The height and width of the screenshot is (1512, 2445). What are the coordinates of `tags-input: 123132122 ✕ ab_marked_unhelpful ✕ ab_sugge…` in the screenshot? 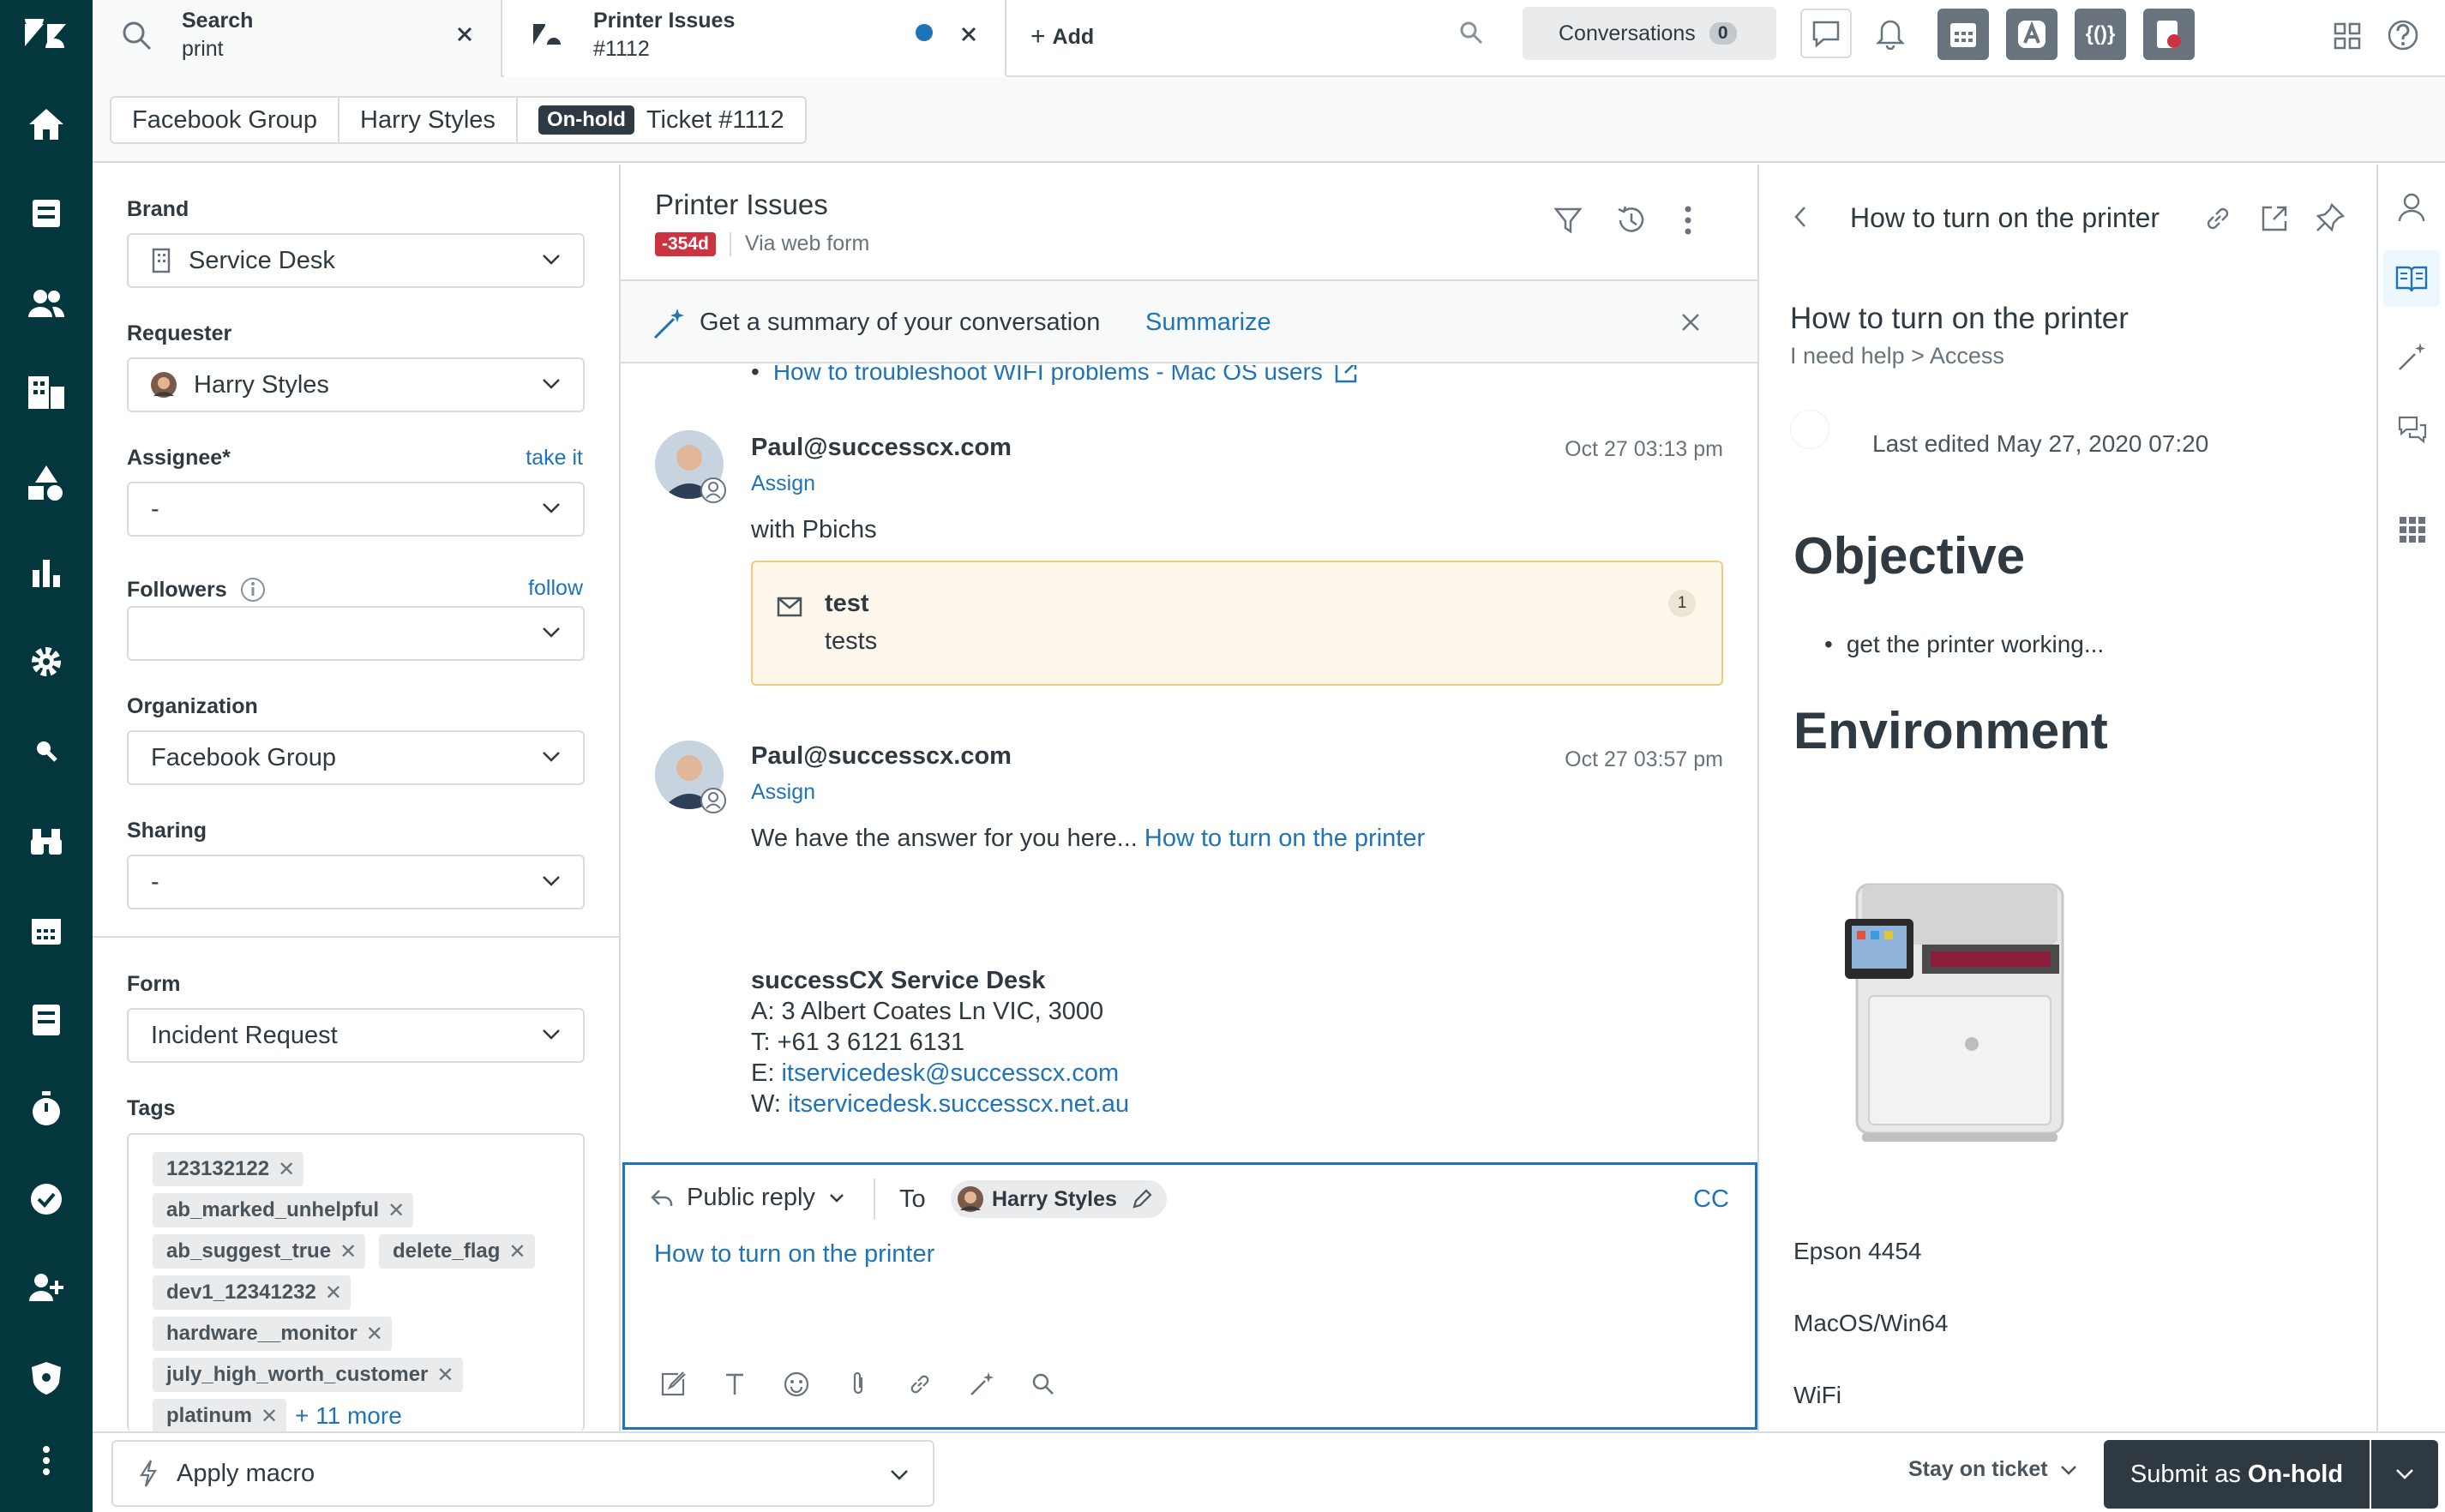 It's located at (356, 1283).